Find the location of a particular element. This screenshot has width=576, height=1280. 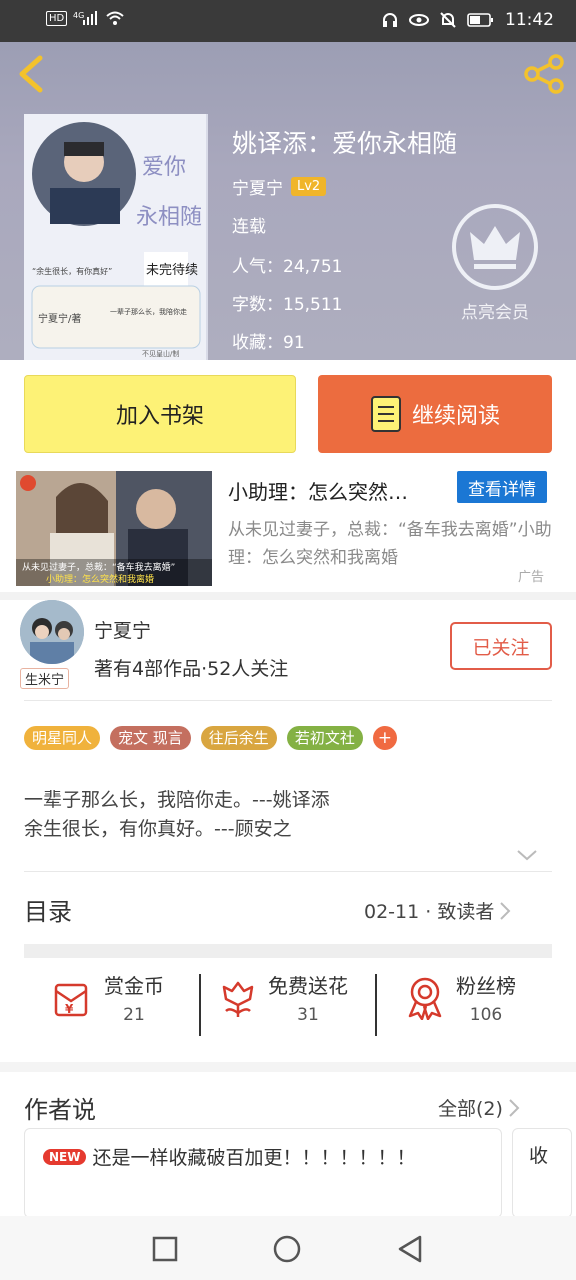

home-icon is located at coordinates (287, 1249).